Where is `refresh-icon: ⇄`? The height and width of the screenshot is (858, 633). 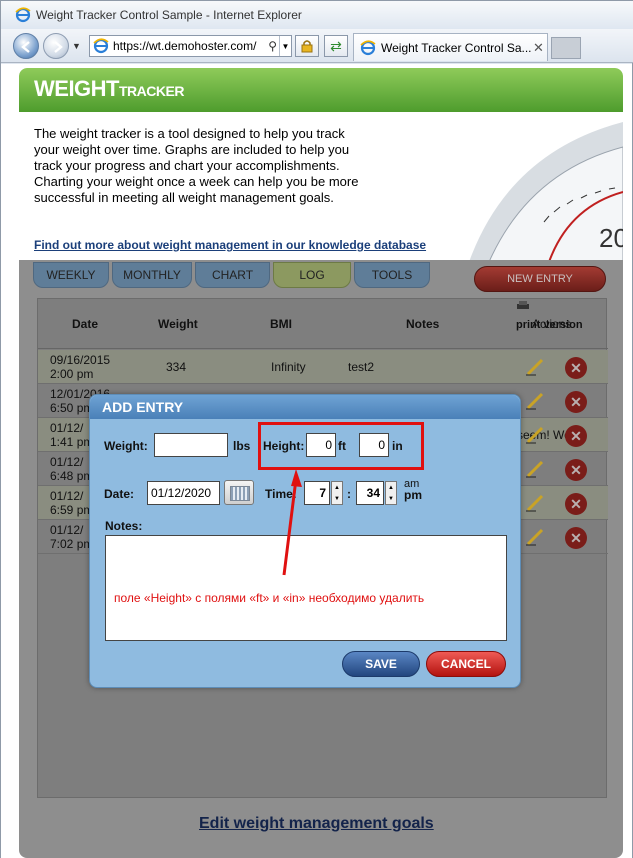 refresh-icon: ⇄ is located at coordinates (336, 46).